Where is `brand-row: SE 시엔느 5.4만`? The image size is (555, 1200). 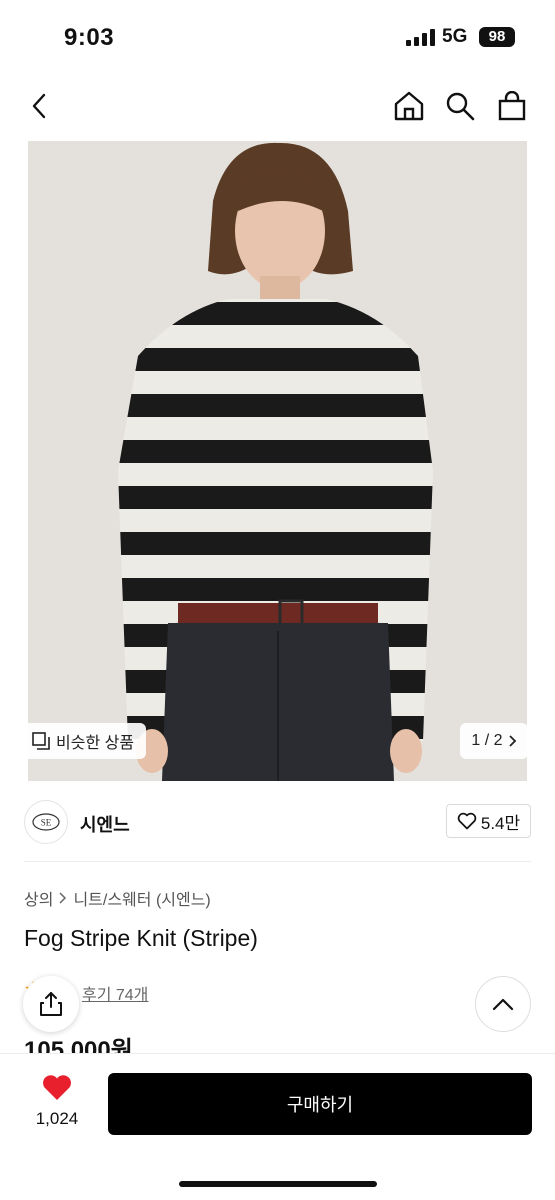
brand-row: SE 시엔느 5.4만 is located at coordinates (277, 822).